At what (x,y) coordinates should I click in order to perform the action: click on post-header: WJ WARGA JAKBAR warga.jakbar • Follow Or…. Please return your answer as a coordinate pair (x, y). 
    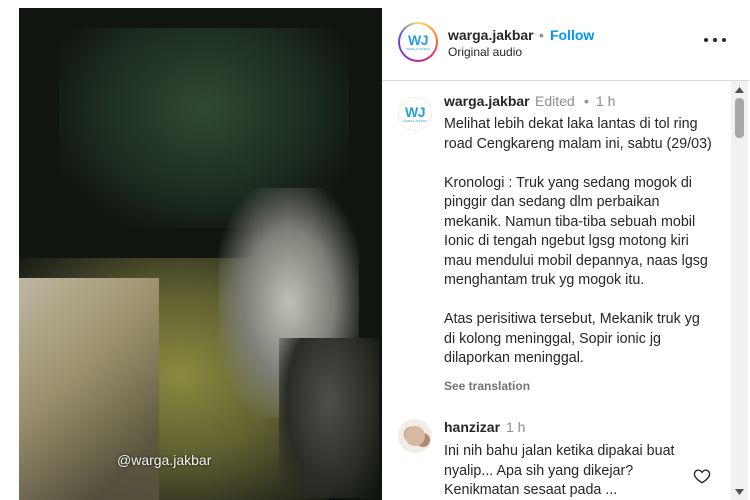
    Looking at the image, I should click on (566, 44).